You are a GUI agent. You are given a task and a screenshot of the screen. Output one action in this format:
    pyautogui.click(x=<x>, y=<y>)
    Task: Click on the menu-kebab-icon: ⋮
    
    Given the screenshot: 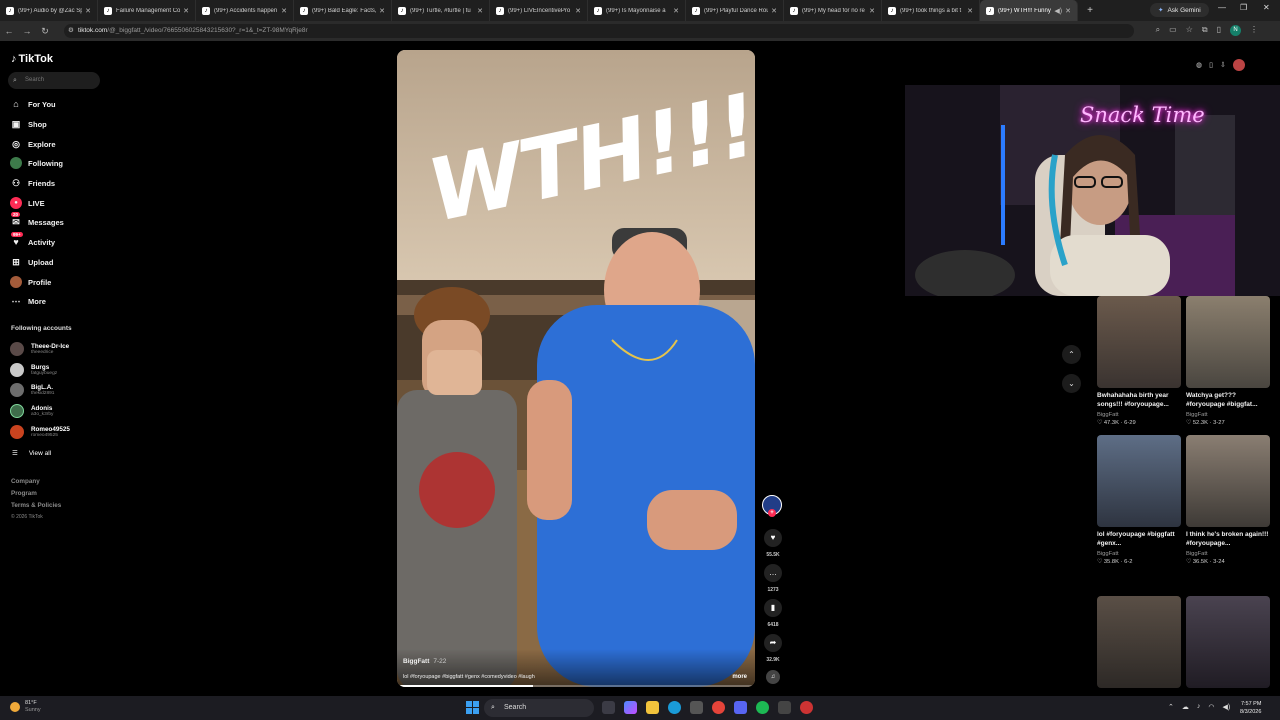 What is the action you would take?
    pyautogui.click(x=1254, y=30)
    